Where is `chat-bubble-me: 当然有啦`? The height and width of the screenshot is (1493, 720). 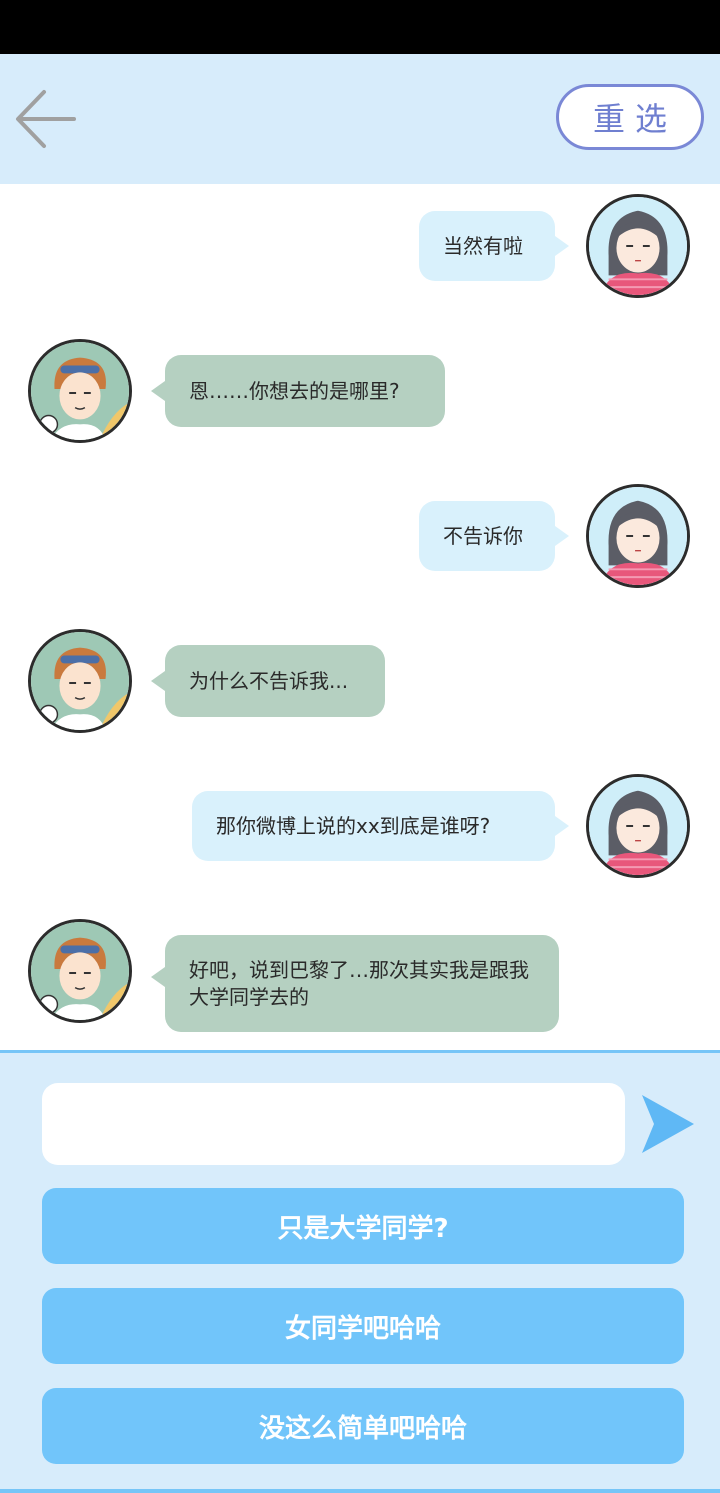
chat-bubble-me: 当然有啦 is located at coordinates (487, 246).